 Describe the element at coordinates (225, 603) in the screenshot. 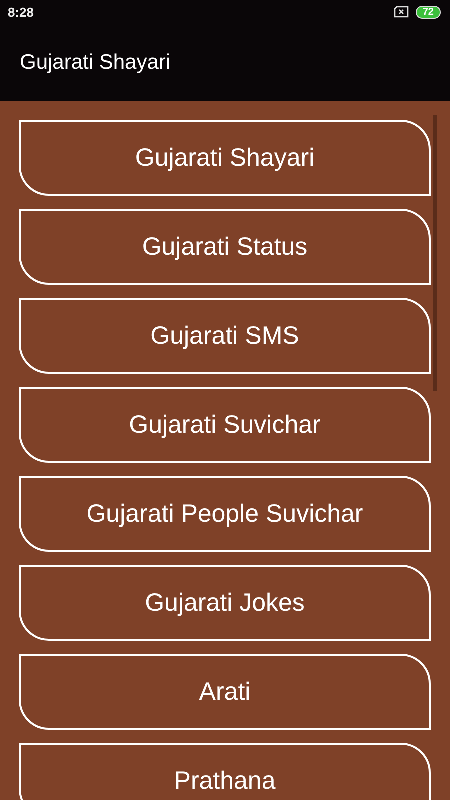

I see `menu-button: Gujarati Jokes` at that location.